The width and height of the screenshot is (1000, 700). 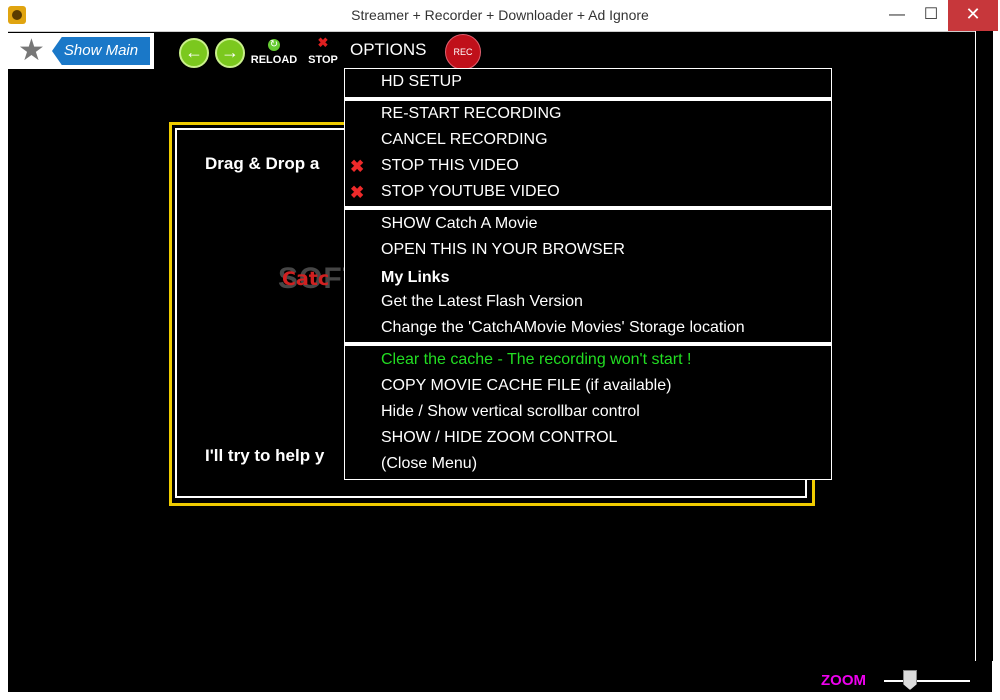 I want to click on star-icon: ★, so click(x=31, y=51).